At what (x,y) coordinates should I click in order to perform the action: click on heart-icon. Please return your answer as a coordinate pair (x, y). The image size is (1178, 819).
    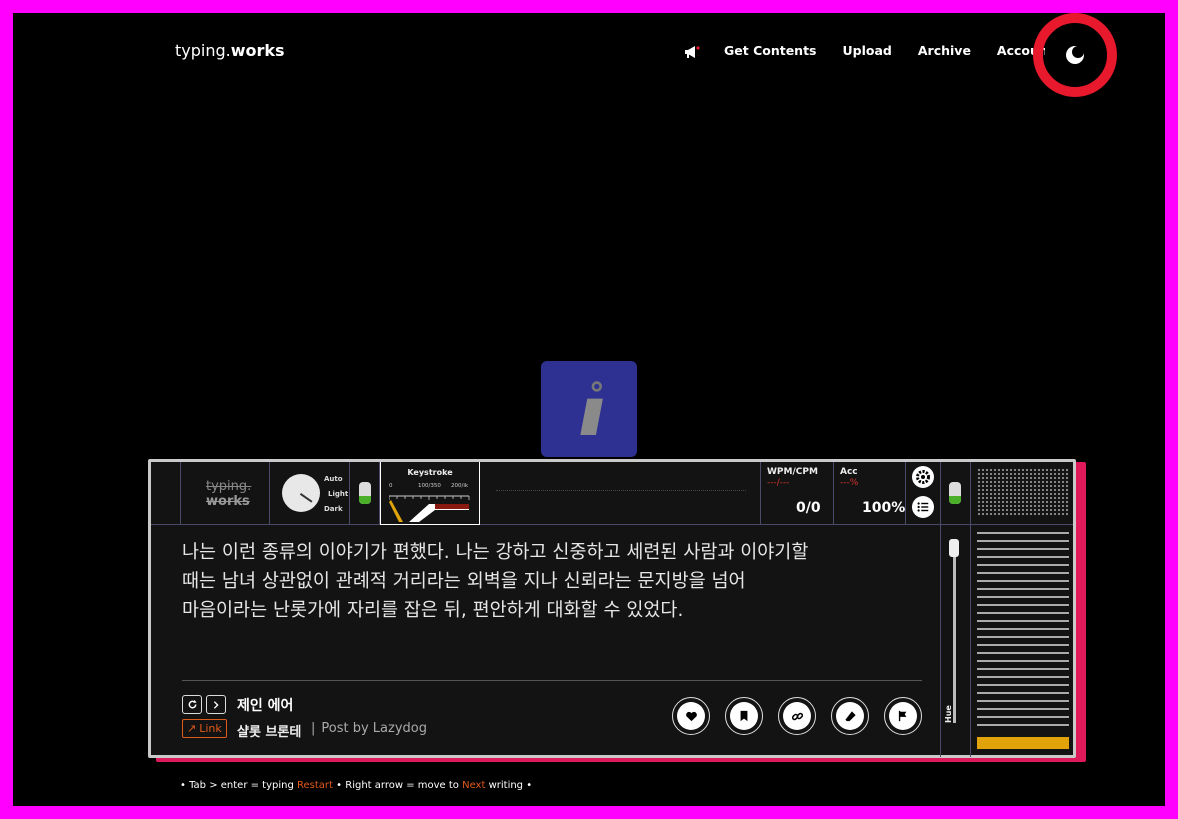
    Looking at the image, I should click on (691, 716).